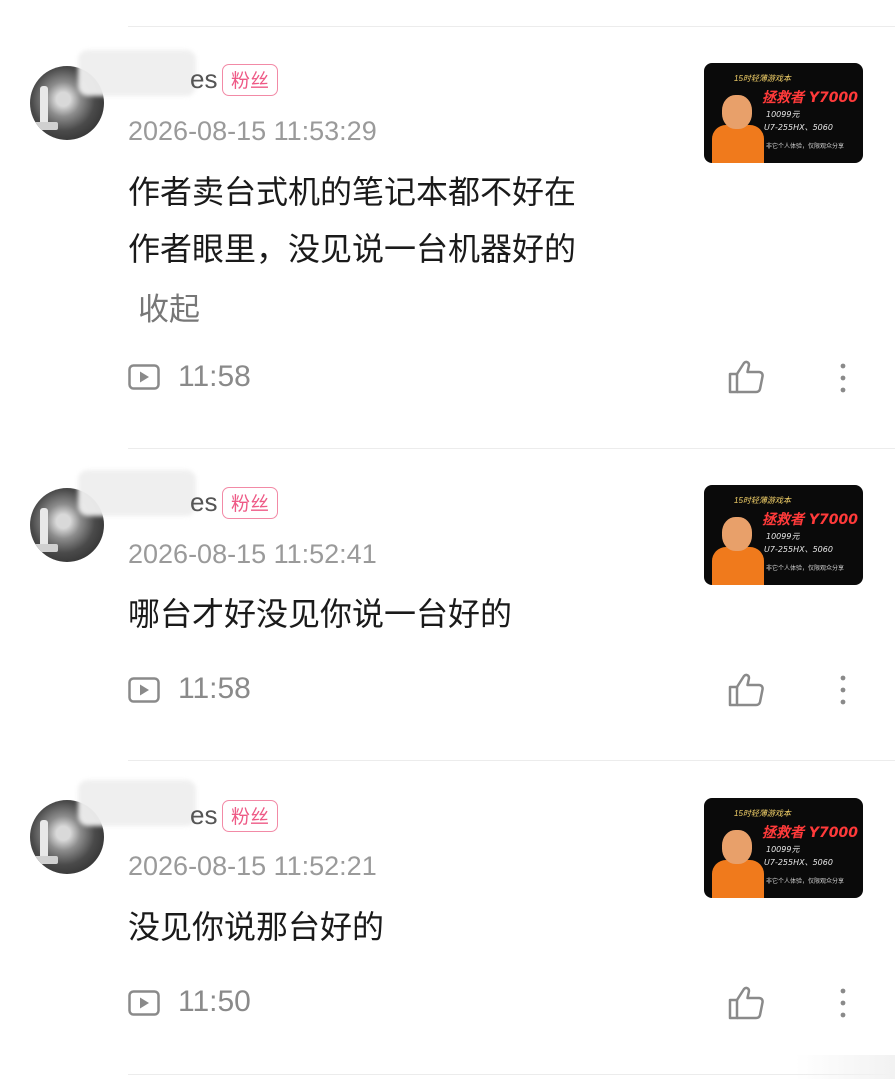 The width and height of the screenshot is (895, 1079). I want to click on comment-text: 哪台才好没见你说一台好的, so click(388, 614).